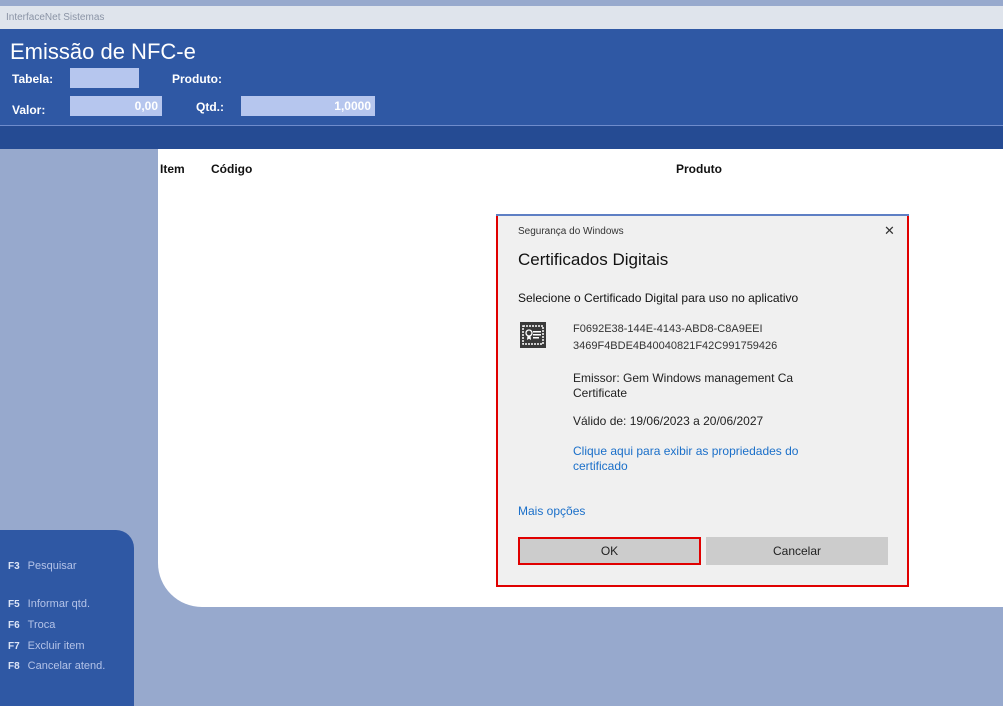 This screenshot has height=706, width=1003. I want to click on page-title: Emissão de NFC-e, so click(103, 51).